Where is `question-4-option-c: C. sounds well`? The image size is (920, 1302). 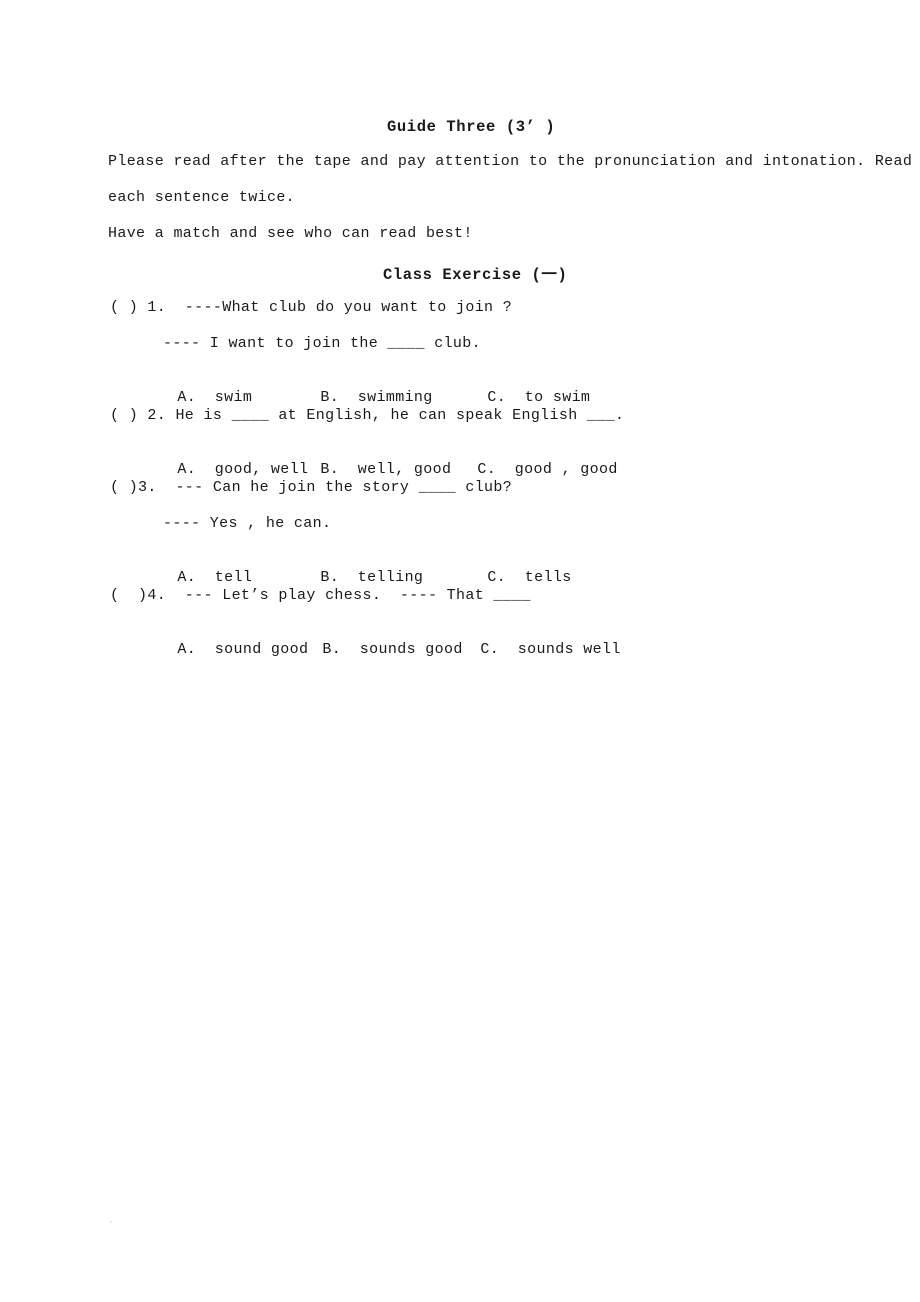
question-4-option-c: C. sounds well is located at coordinates (550, 649).